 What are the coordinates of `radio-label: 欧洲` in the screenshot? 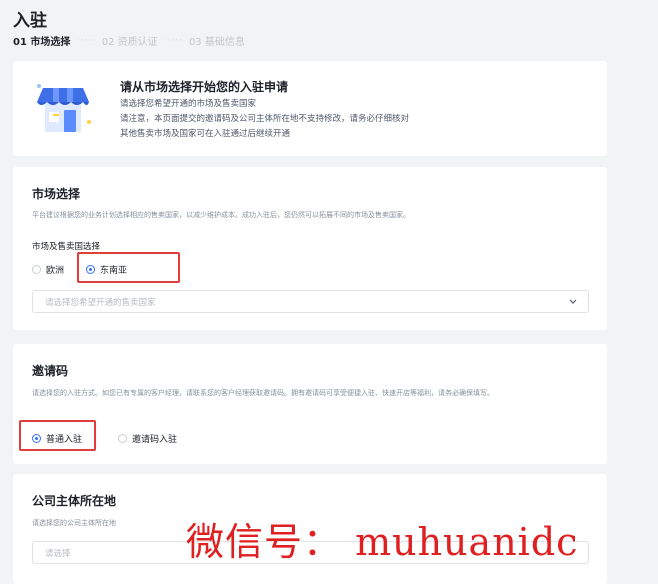 It's located at (55, 271).